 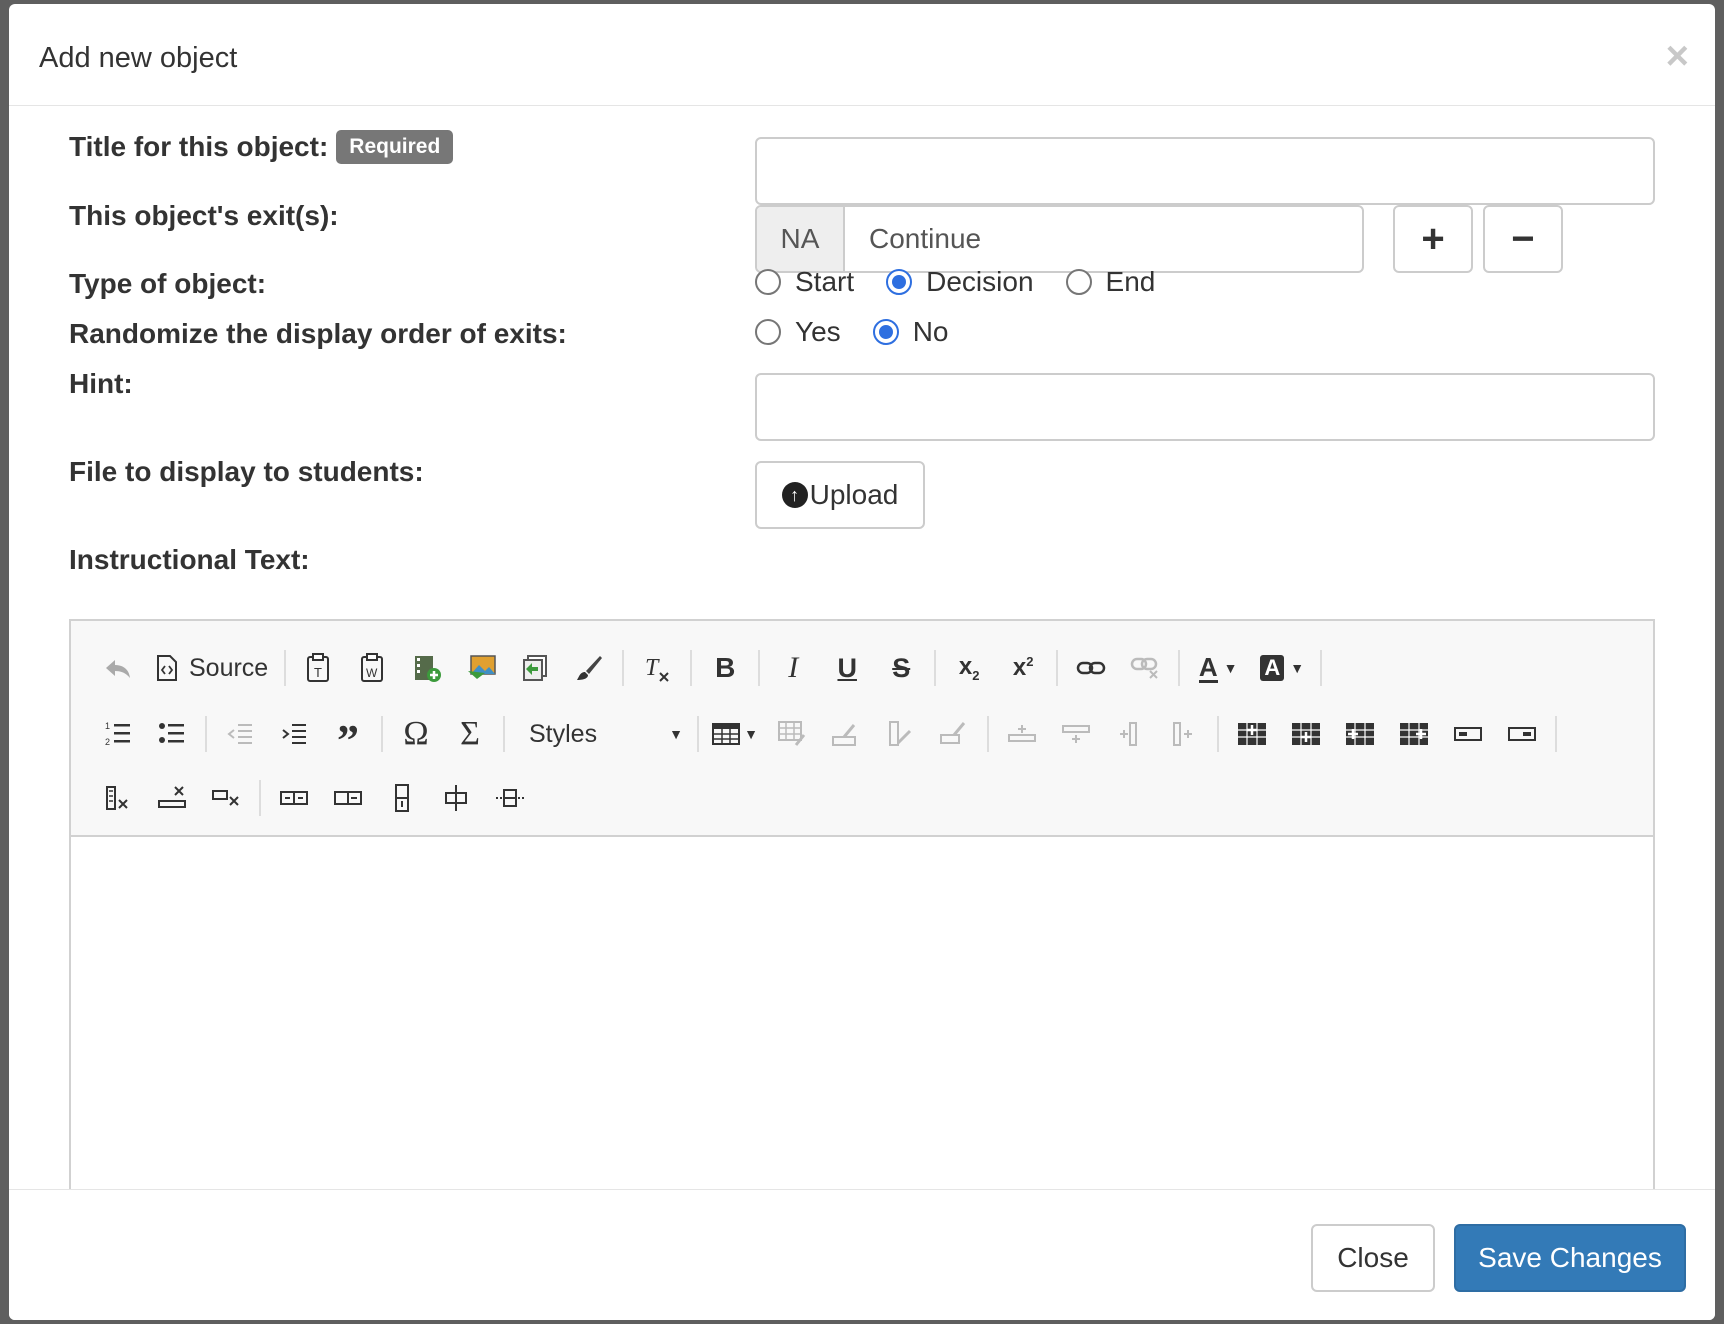 What do you see at coordinates (470, 734) in the screenshot?
I see `math-icon: Σ` at bounding box center [470, 734].